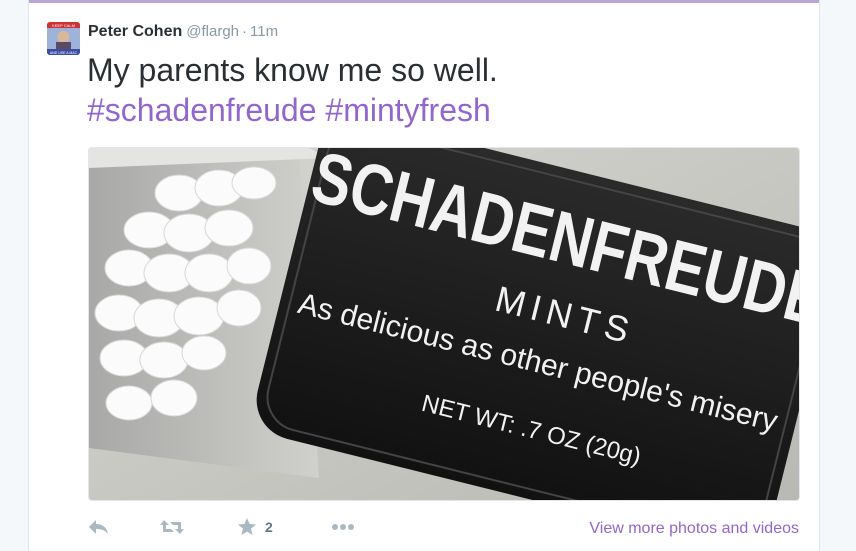 Image resolution: width=856 pixels, height=551 pixels. I want to click on tweet-timestamp: 11m, so click(264, 31).